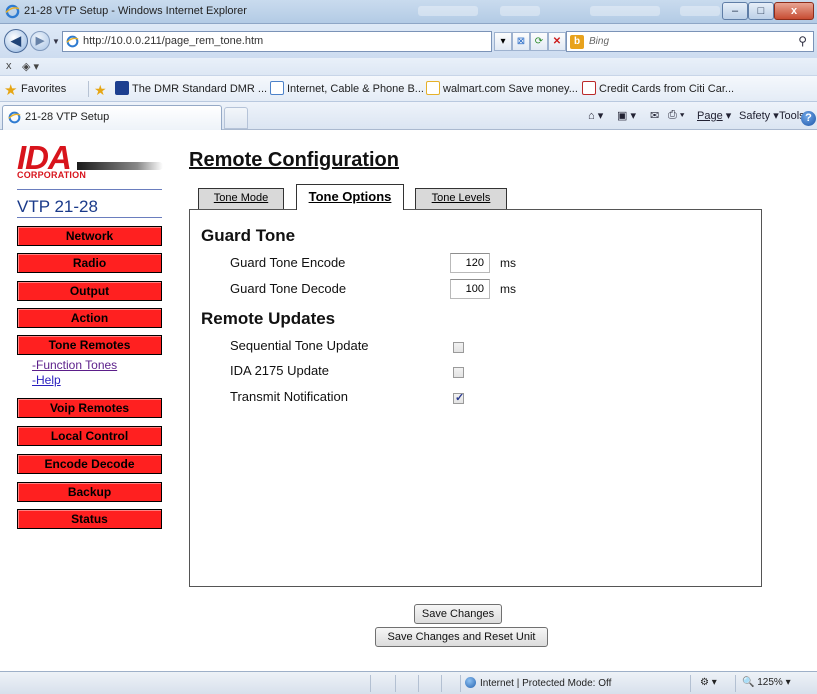 This screenshot has width=817, height=694. Describe the element at coordinates (268, 318) in the screenshot. I see `remote-updates-heading: Remote Updates` at that location.